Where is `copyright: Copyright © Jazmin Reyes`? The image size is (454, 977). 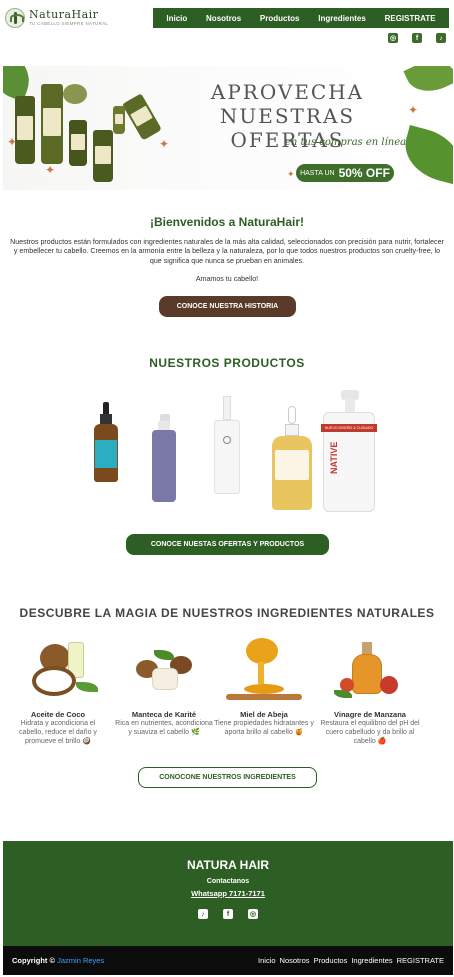 copyright: Copyright © Jazmin Reyes is located at coordinates (58, 960).